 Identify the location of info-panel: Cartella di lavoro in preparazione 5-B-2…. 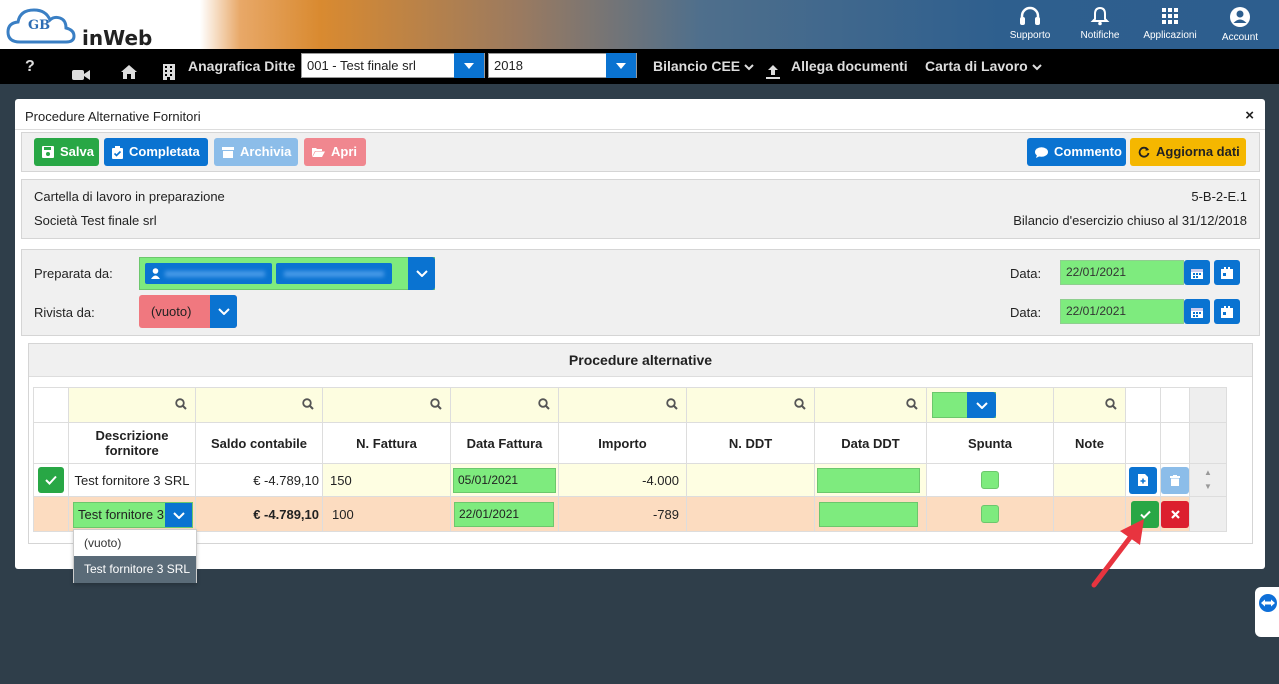
(640, 209).